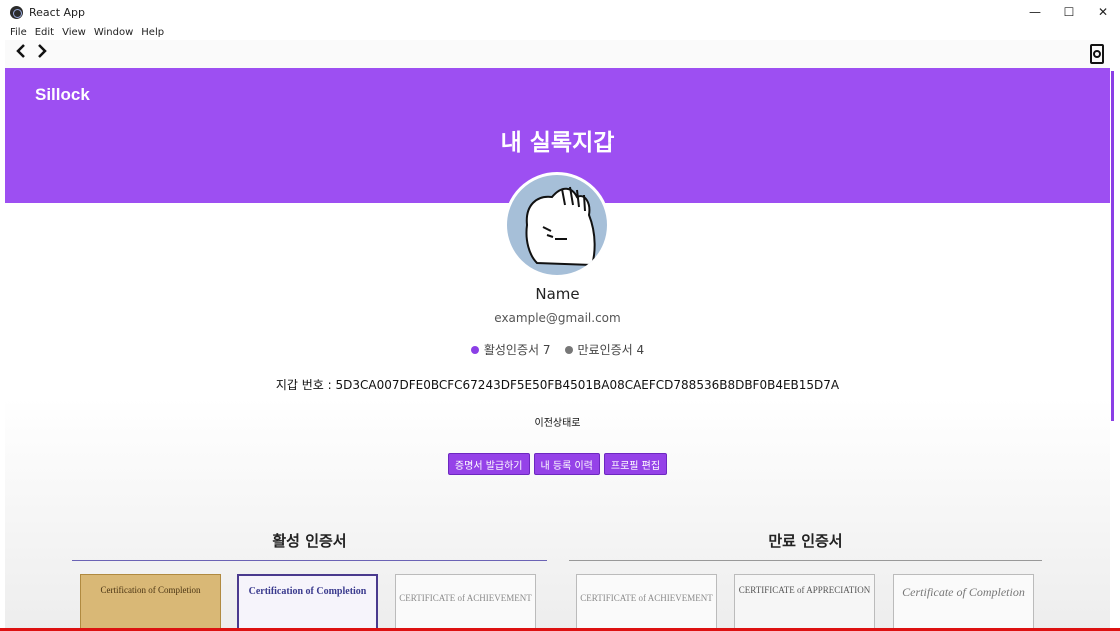 Image resolution: width=1120 pixels, height=631 pixels. What do you see at coordinates (560, 12) in the screenshot?
I see `title-bar: React App — ☐ ✕` at bounding box center [560, 12].